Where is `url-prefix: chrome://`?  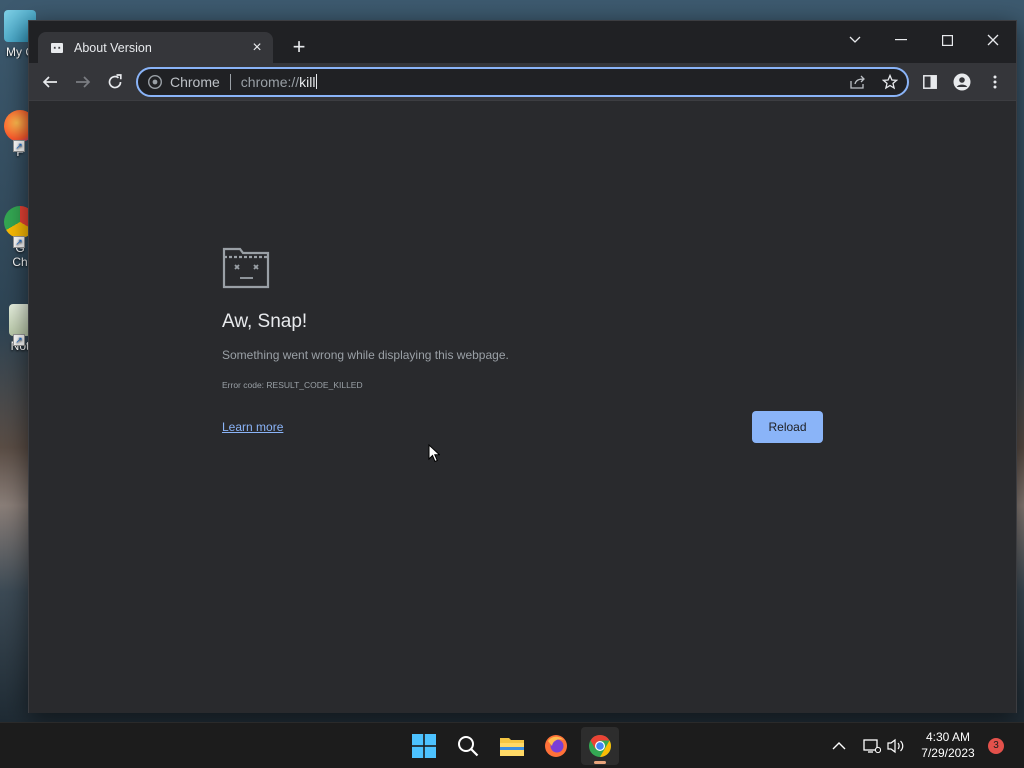
url-prefix: chrome:// is located at coordinates (270, 82).